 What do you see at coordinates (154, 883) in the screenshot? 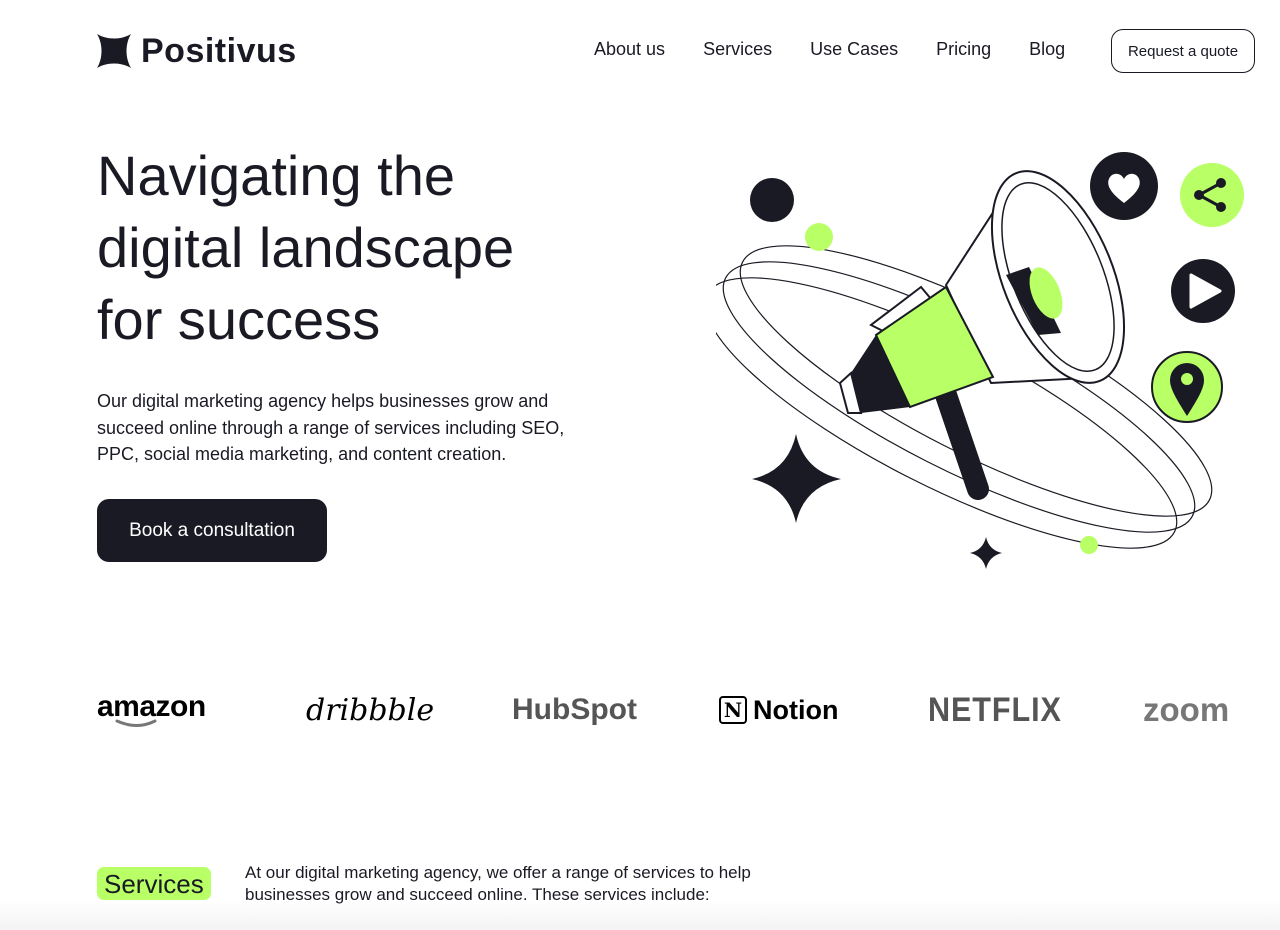
I see `services-heading: Services` at bounding box center [154, 883].